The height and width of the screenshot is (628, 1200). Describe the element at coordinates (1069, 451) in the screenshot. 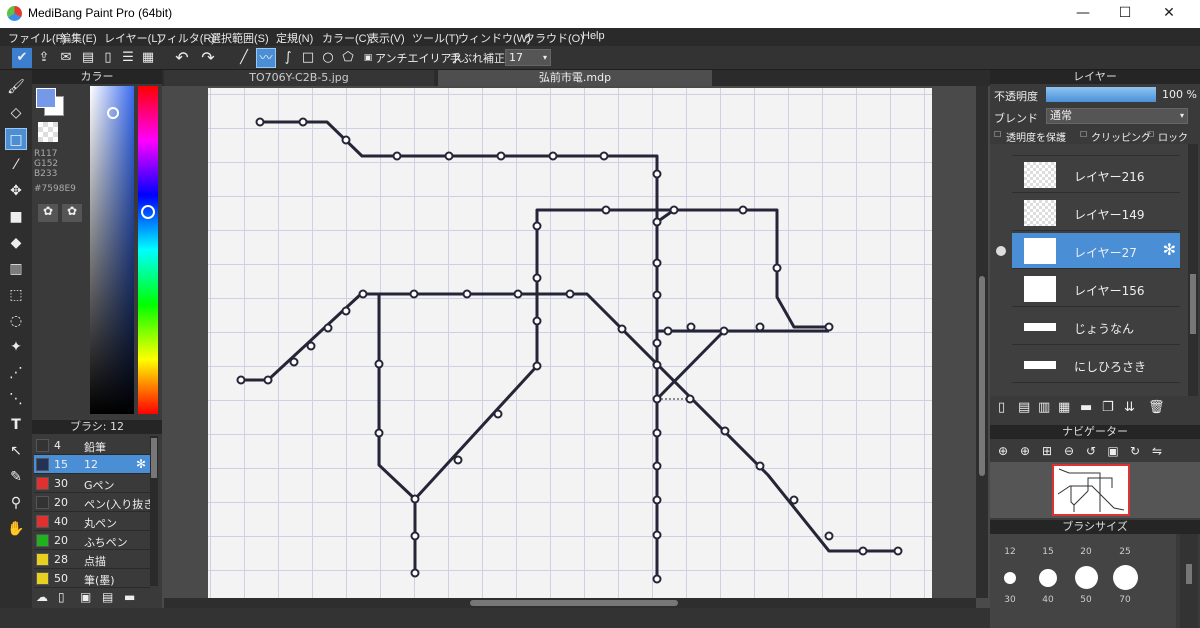

I see `zoom-out-icon: ⊖` at that location.